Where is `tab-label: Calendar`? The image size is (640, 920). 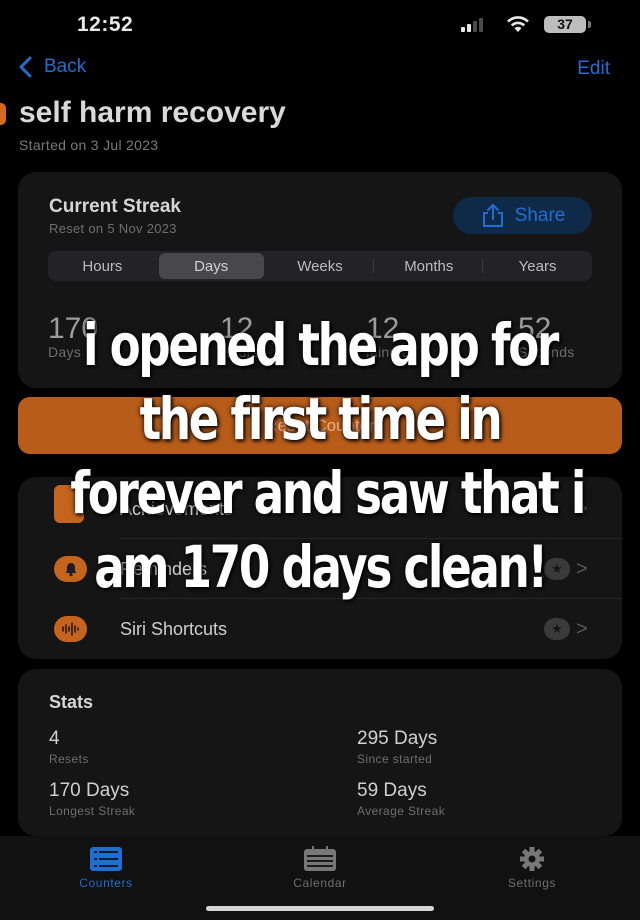 tab-label: Calendar is located at coordinates (320, 883).